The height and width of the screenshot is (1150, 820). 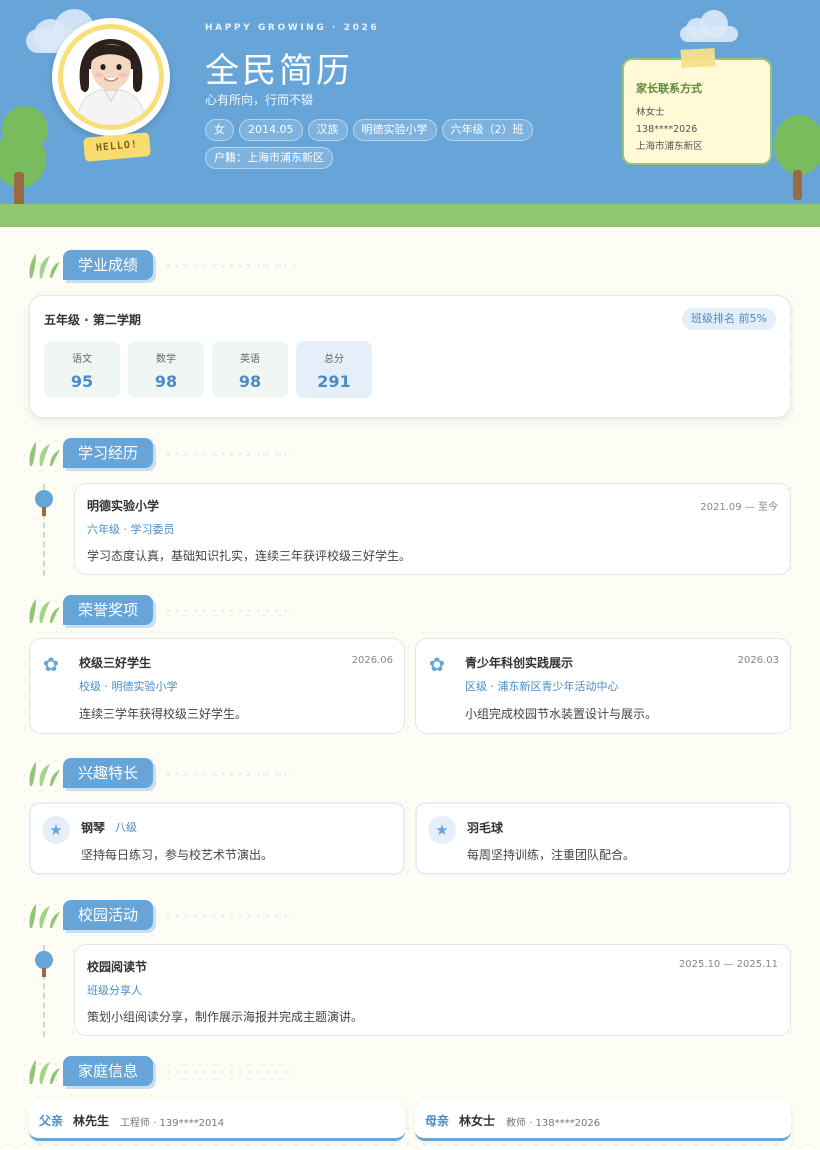 What do you see at coordinates (334, 381) in the screenshot?
I see `score-value: 291` at bounding box center [334, 381].